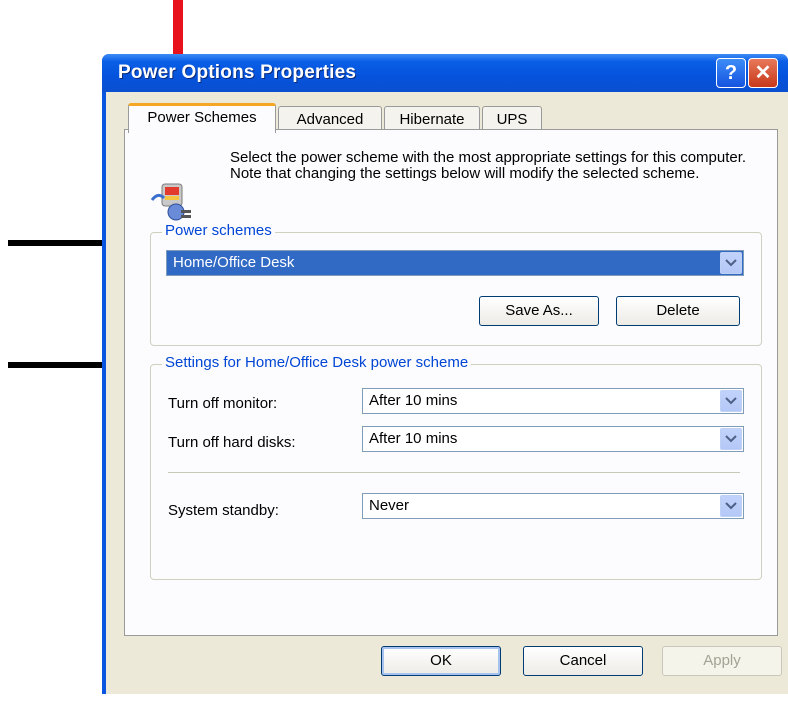  What do you see at coordinates (237, 72) in the screenshot?
I see `window-title: Power Options Properties` at bounding box center [237, 72].